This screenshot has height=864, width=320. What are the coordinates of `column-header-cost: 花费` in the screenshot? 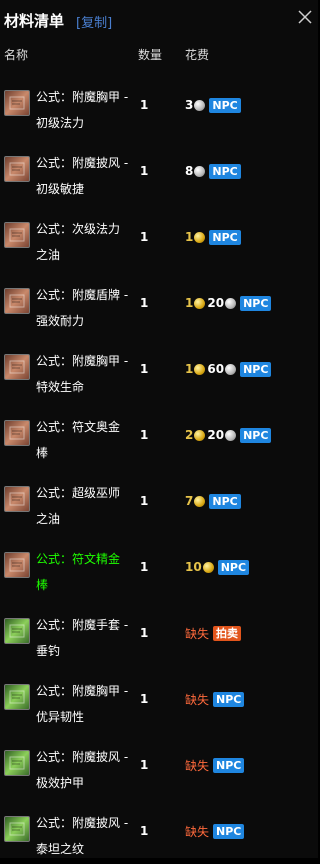 It's located at (197, 55).